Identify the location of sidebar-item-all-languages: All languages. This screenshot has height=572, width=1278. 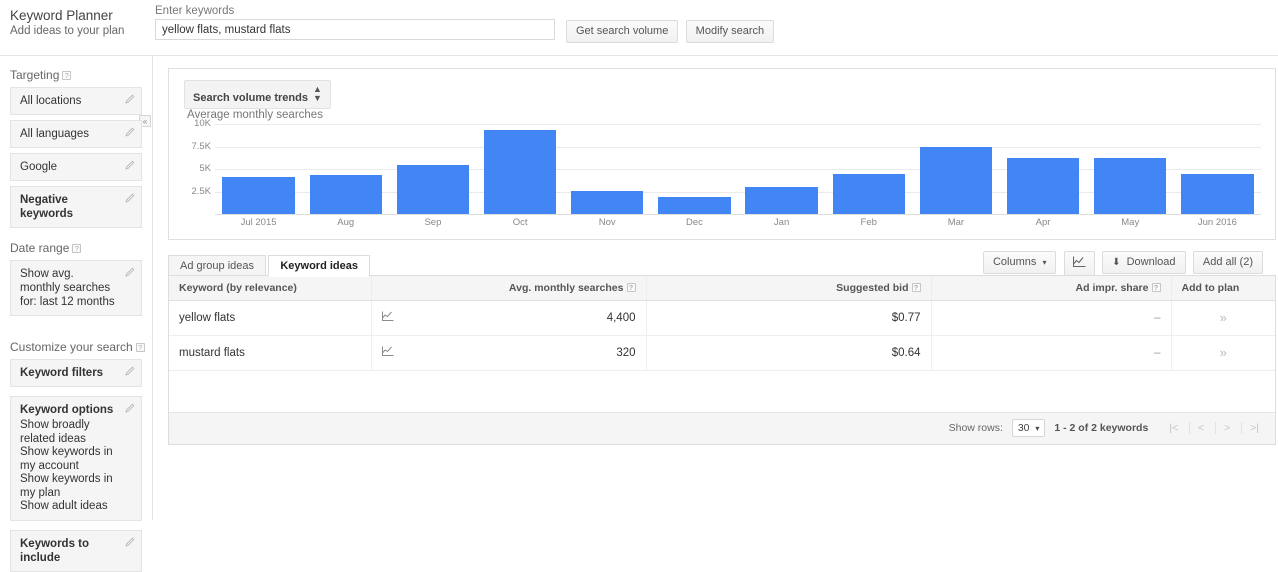
(76, 134).